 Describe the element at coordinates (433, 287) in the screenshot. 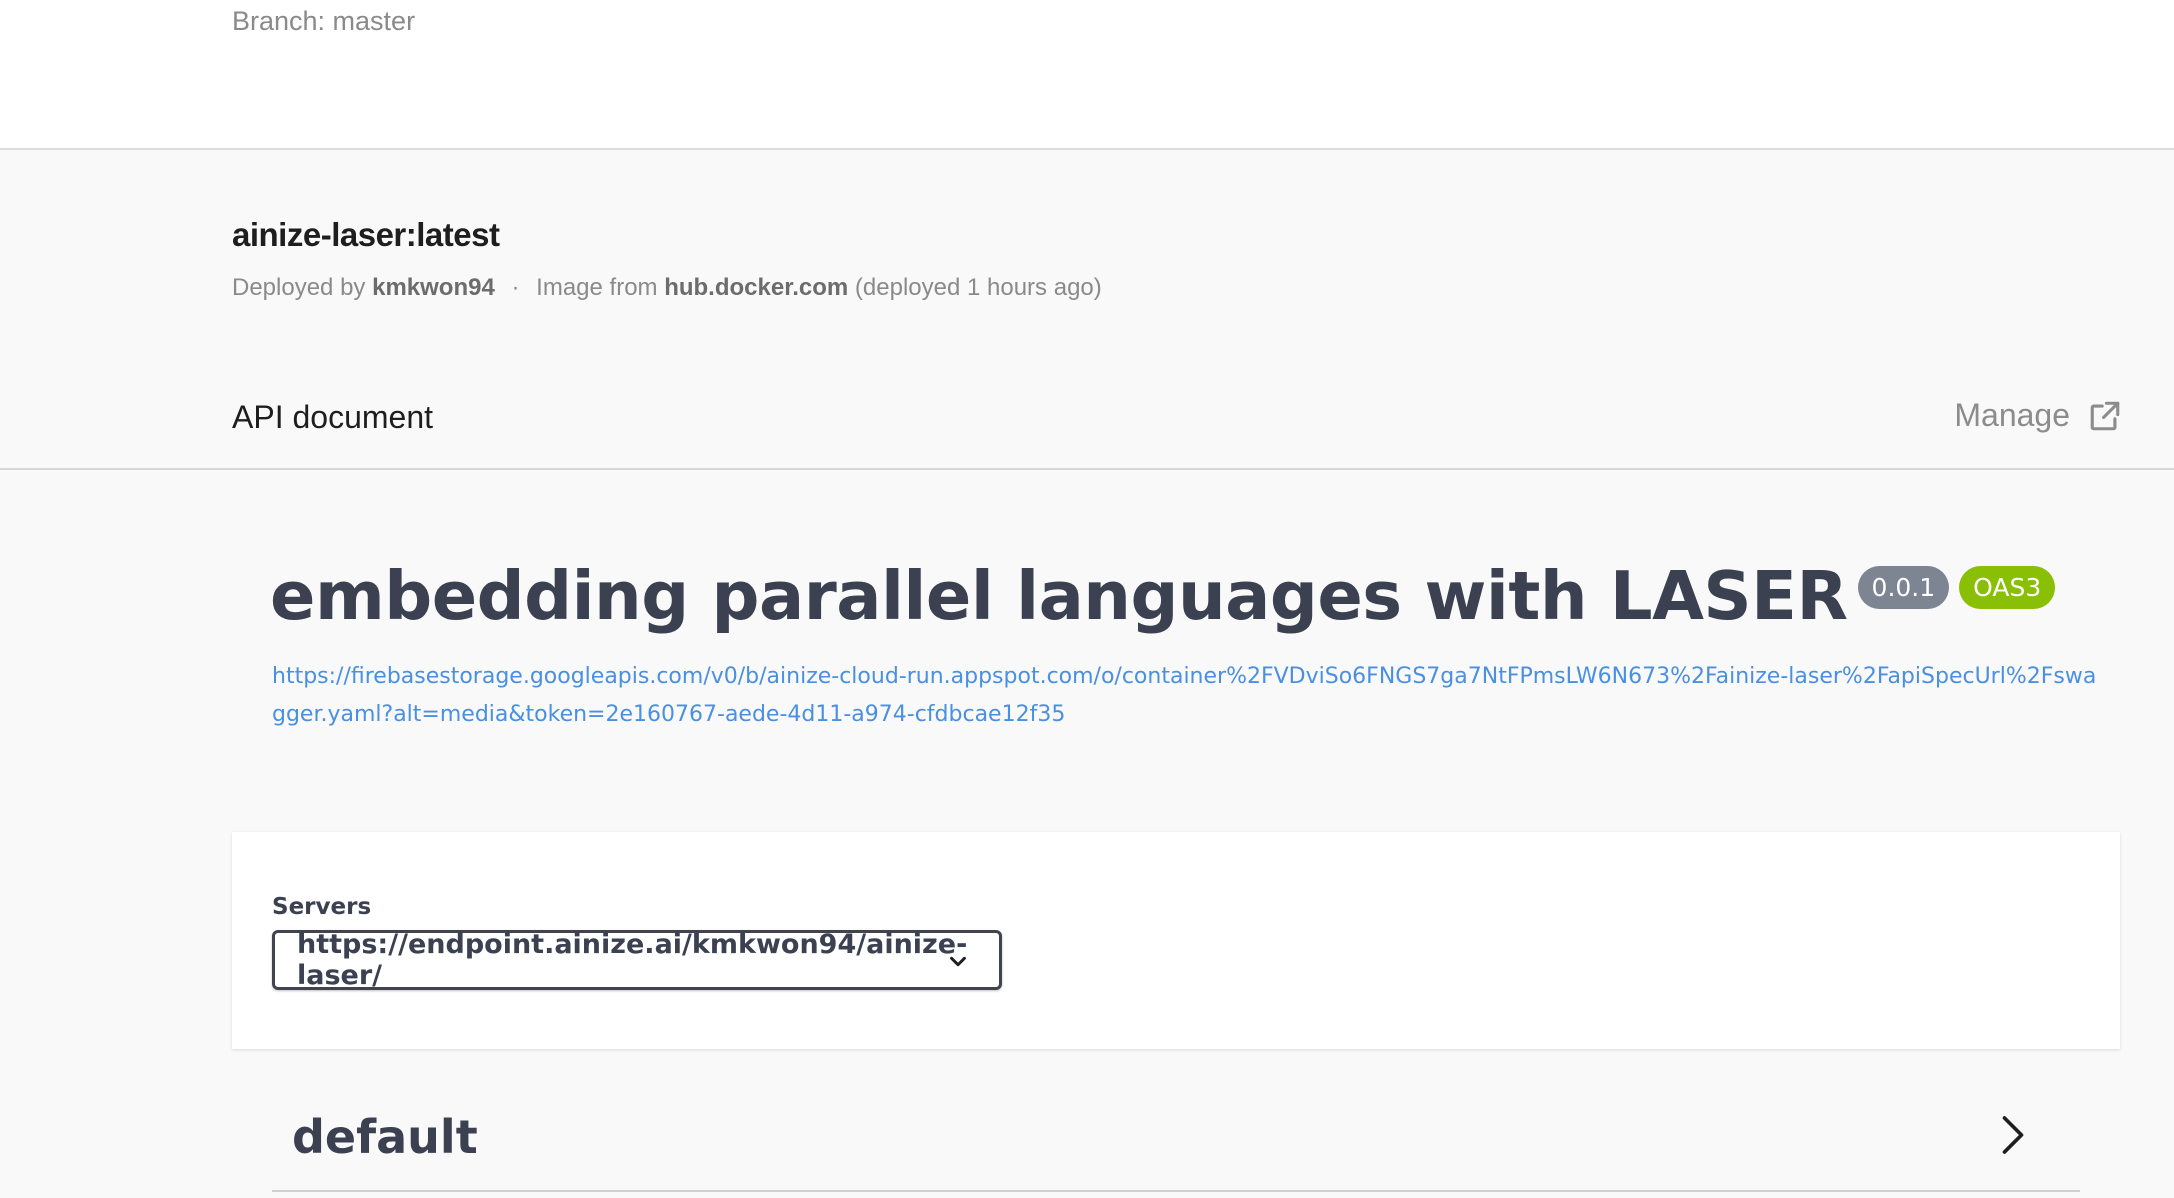

I see `deployed-by-user: kmkwon94` at that location.